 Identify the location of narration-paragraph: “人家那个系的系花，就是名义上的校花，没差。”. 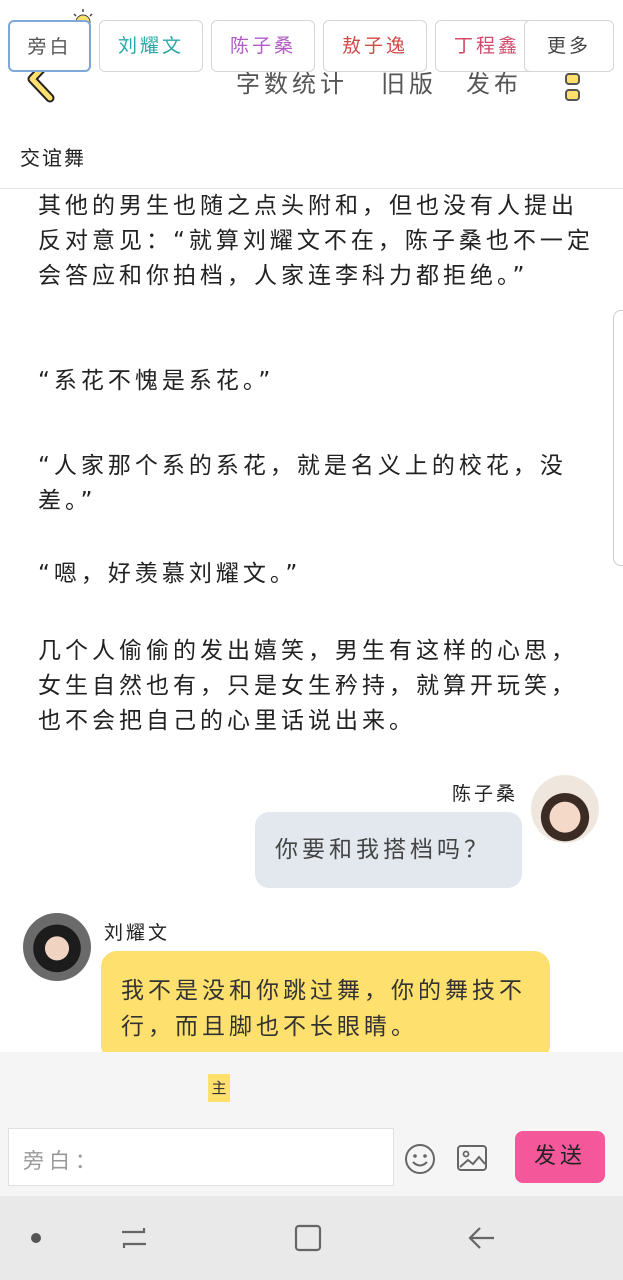
(302, 483).